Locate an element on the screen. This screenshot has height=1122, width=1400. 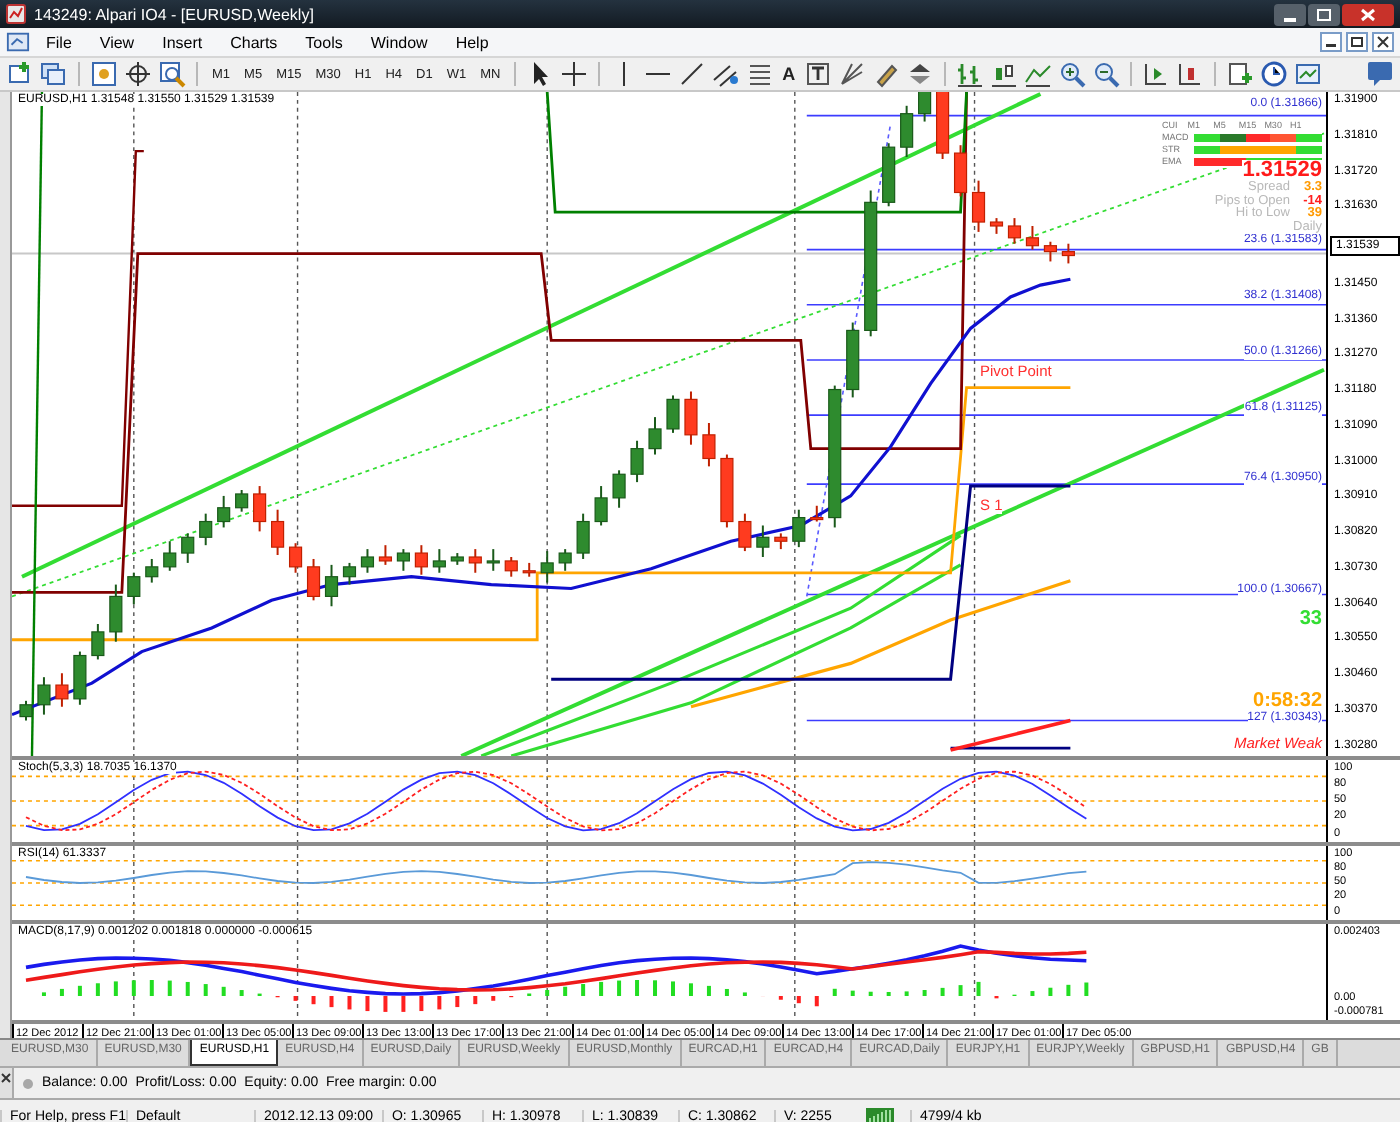
arrows-icon is located at coordinates (919, 74).